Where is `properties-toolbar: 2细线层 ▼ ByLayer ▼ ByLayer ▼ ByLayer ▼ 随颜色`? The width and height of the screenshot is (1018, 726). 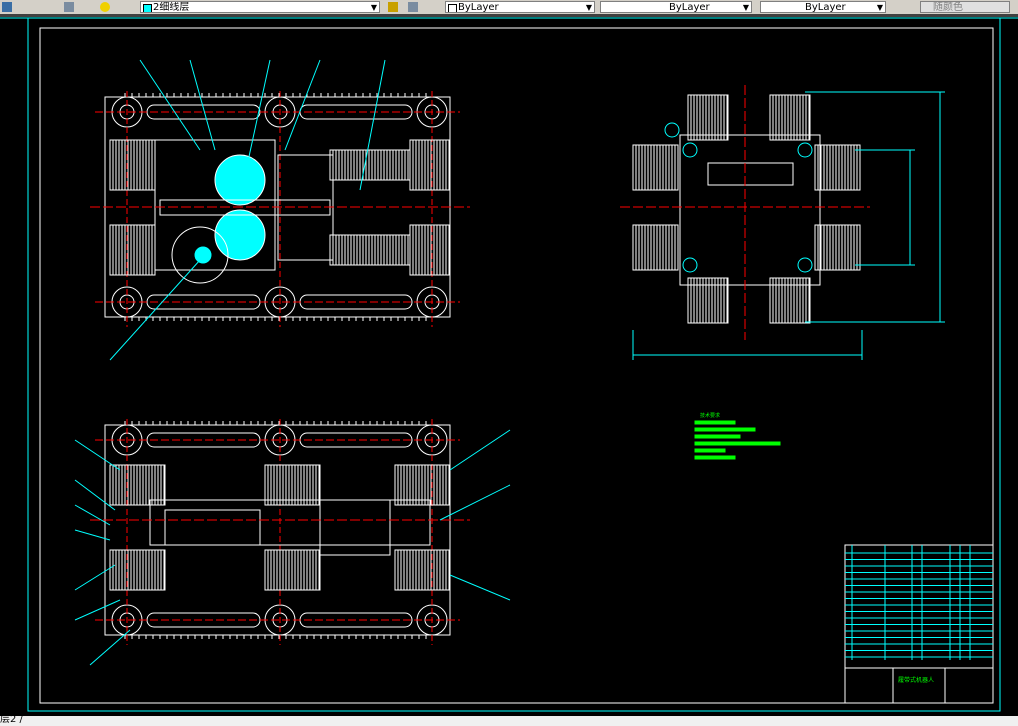
properties-toolbar: 2细线层 ▼ ByLayer ▼ ByLayer ▼ ByLayer ▼ 随颜色 is located at coordinates (509, 7).